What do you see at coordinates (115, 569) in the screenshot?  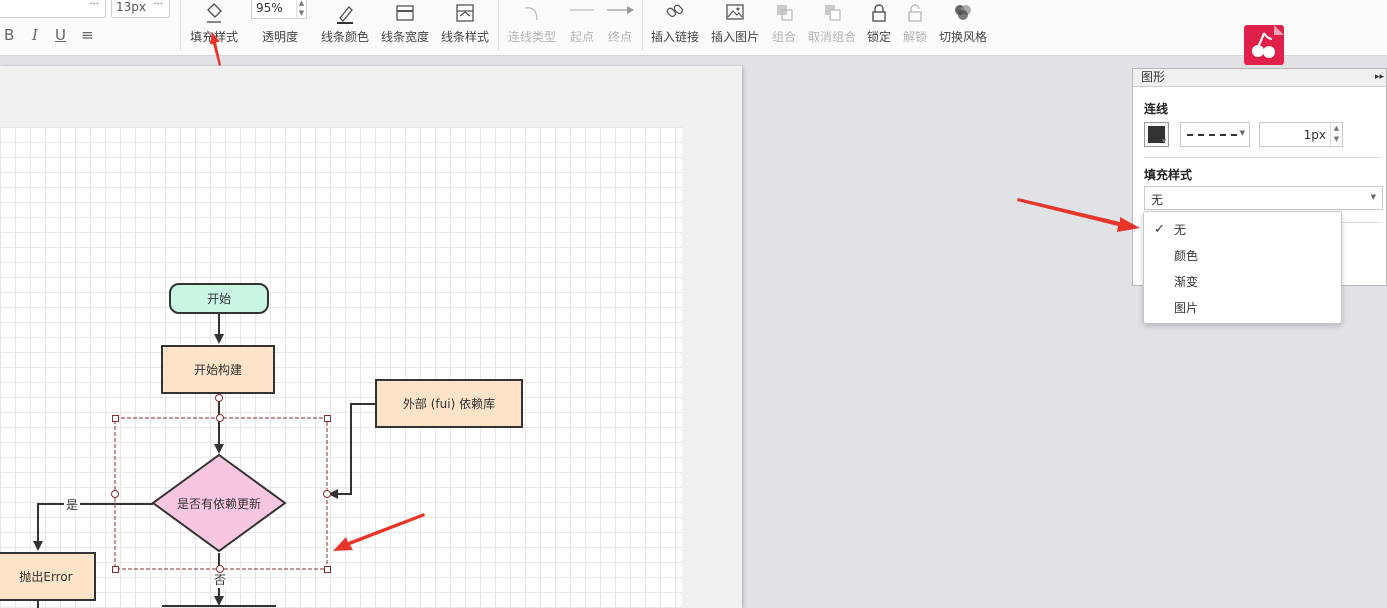 I see `resize-handle-sw` at bounding box center [115, 569].